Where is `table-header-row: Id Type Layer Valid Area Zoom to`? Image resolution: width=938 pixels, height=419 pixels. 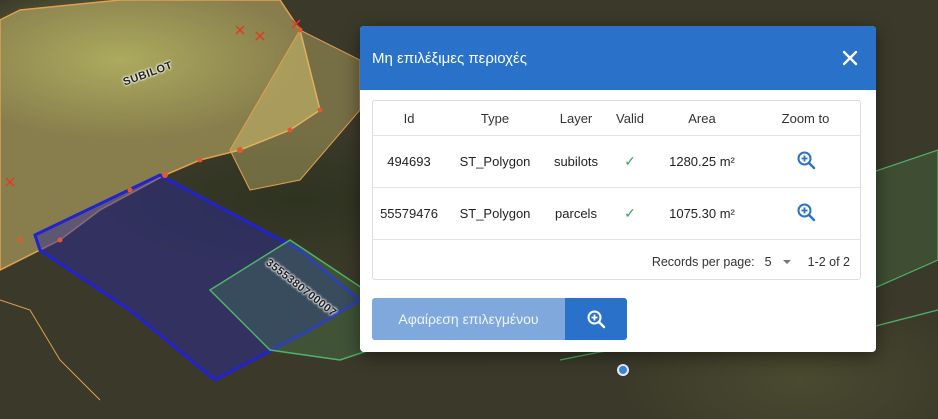 table-header-row: Id Type Layer Valid Area Zoom to is located at coordinates (616, 118).